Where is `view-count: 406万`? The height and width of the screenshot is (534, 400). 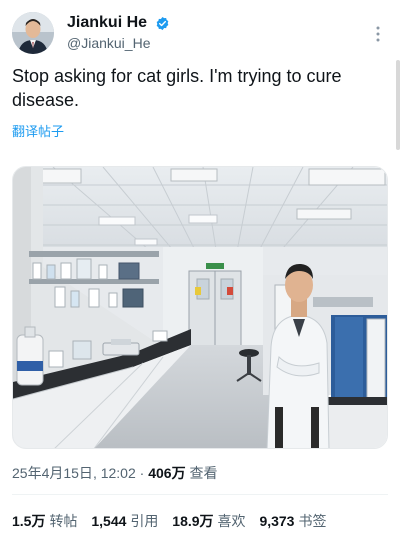
view-count: 406万 is located at coordinates (167, 473).